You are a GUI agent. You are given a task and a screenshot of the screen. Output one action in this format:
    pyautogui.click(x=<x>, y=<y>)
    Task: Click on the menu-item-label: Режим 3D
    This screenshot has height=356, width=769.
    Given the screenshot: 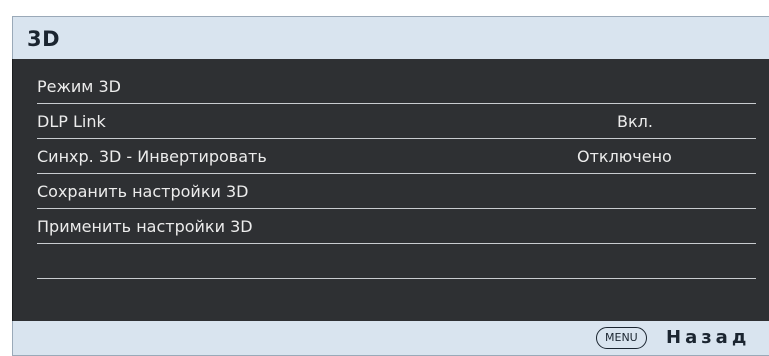 What is the action you would take?
    pyautogui.click(x=79, y=86)
    